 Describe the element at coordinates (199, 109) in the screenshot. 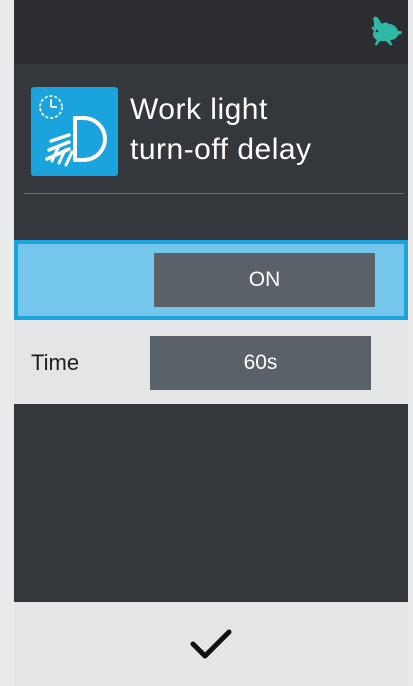

I see `title-line-1: Work light` at that location.